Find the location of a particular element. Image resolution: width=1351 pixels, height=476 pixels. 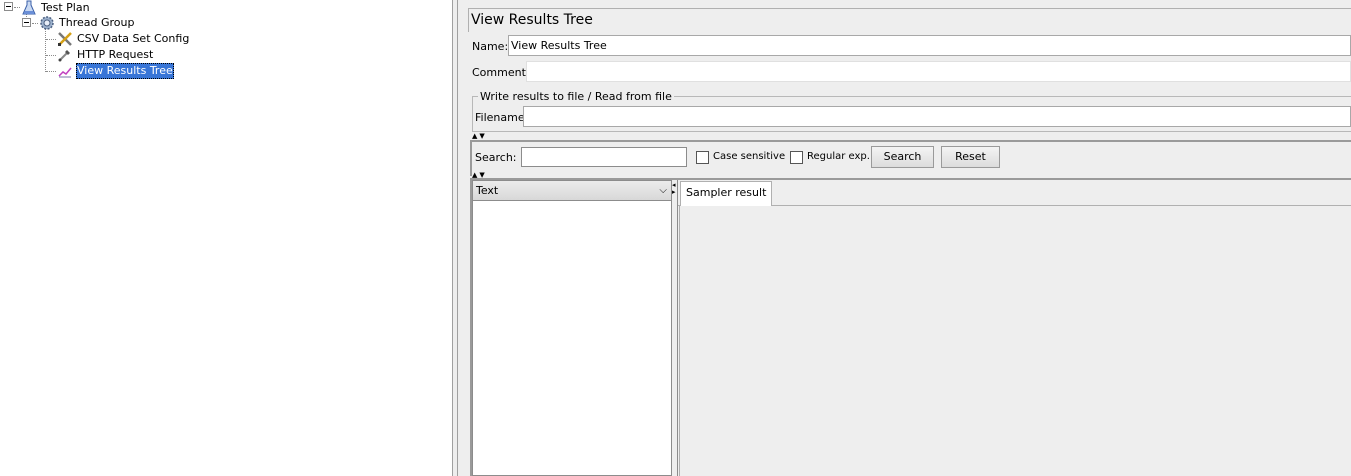

panel-title-box: View Results Tree is located at coordinates (909, 20).